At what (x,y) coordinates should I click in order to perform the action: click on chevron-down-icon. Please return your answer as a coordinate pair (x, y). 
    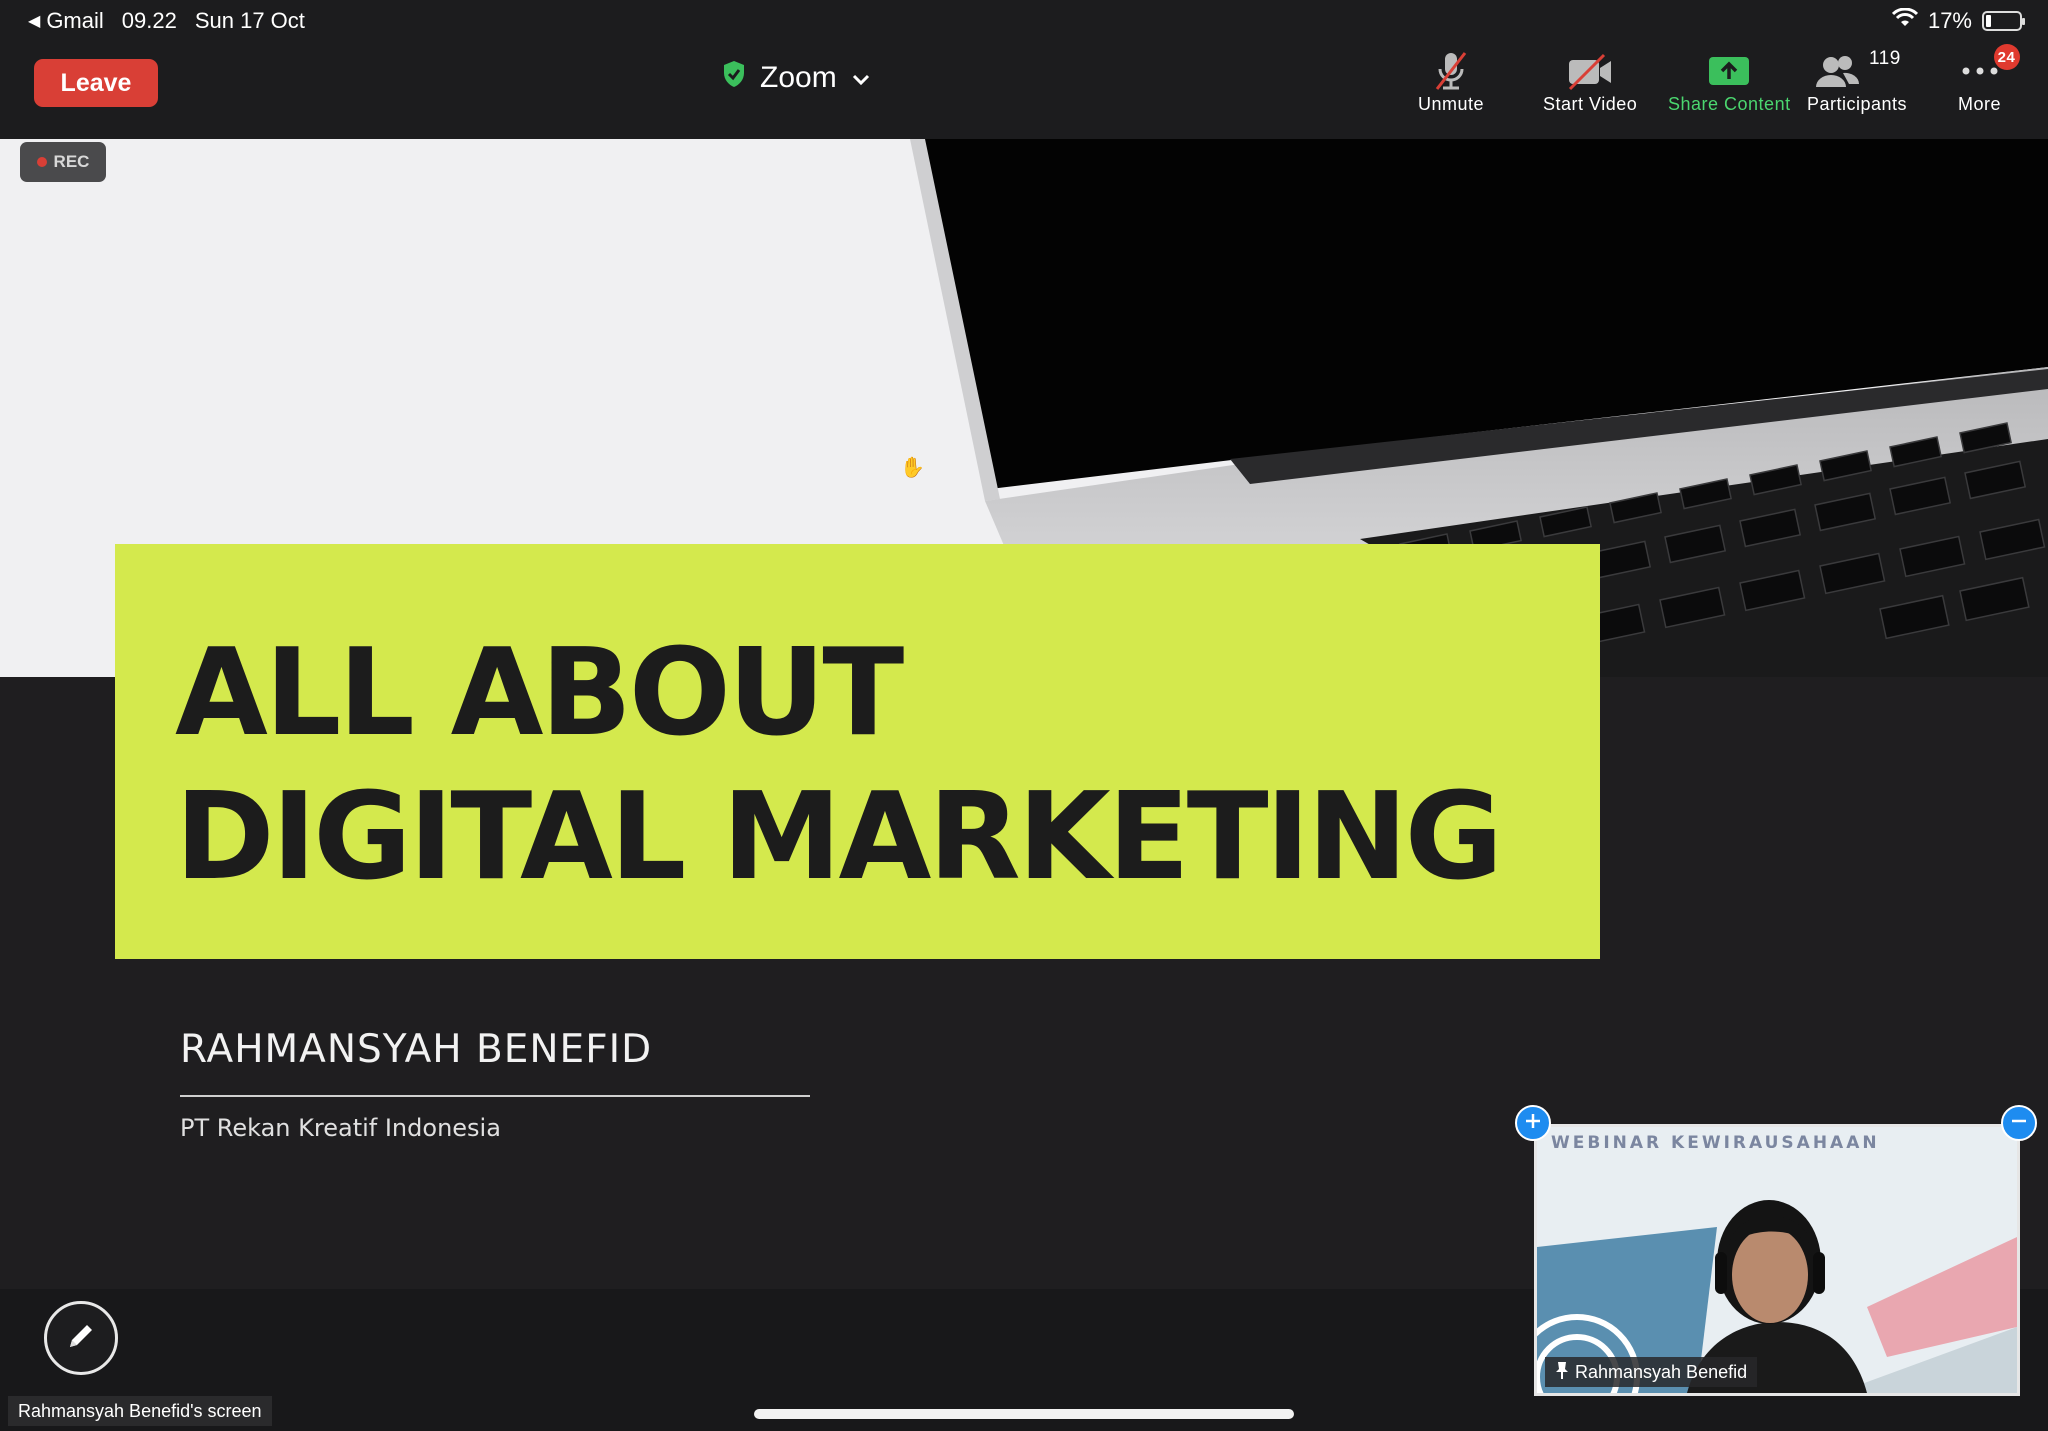
    Looking at the image, I should click on (861, 78).